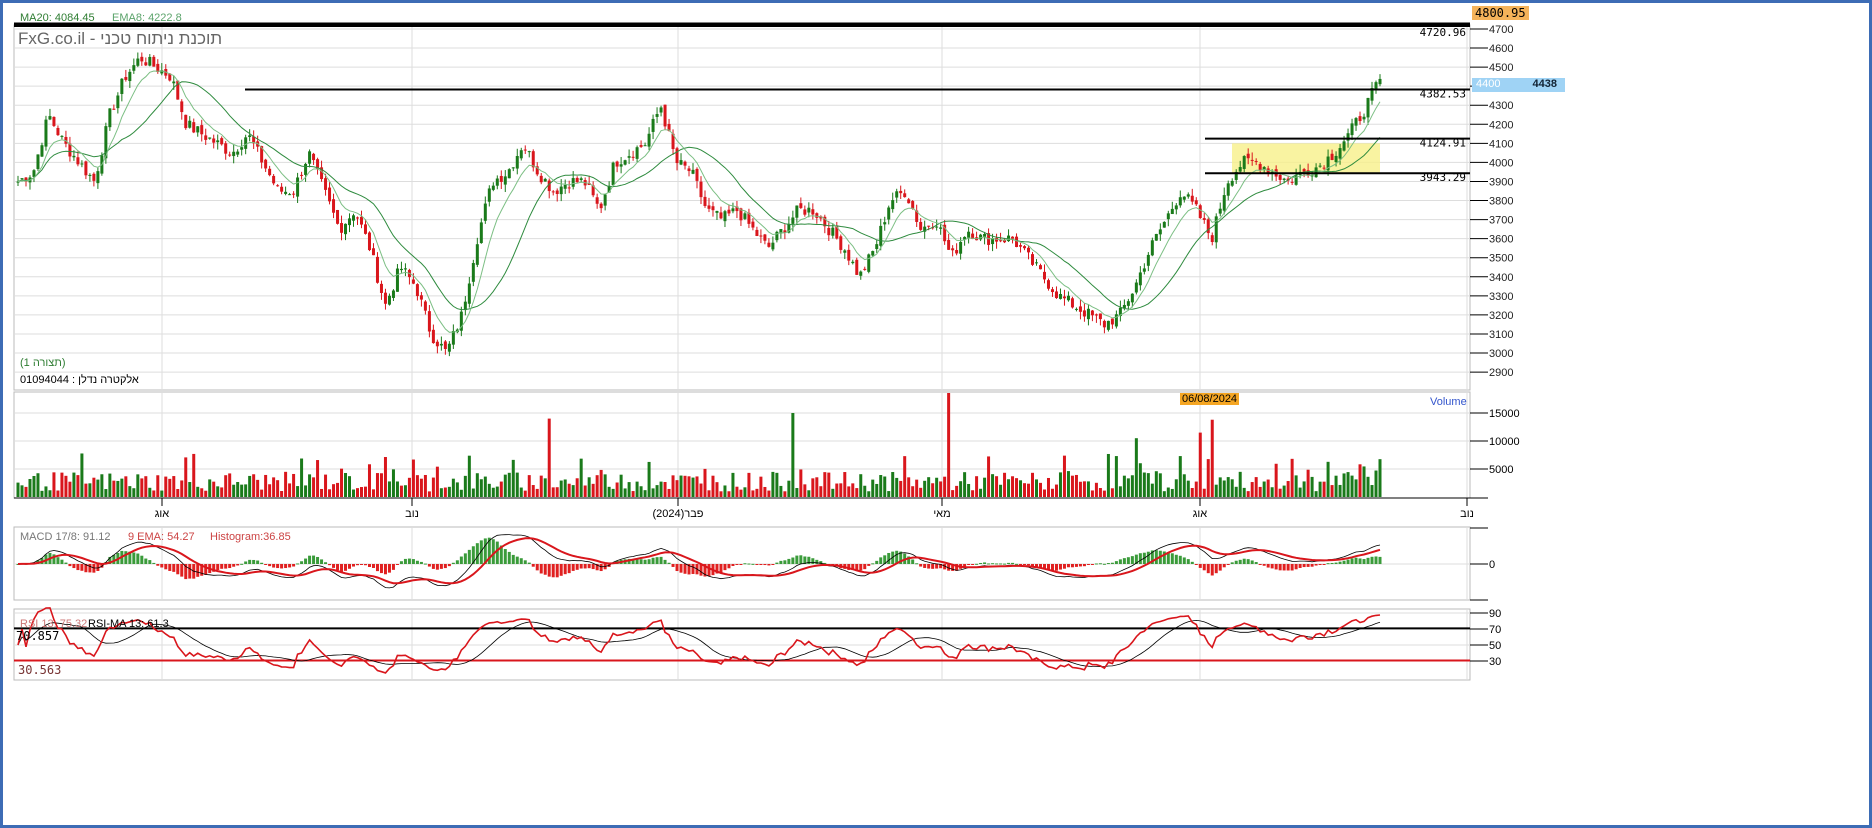 This screenshot has width=1872, height=828. I want to click on last-price: 4438, so click(1544, 84).